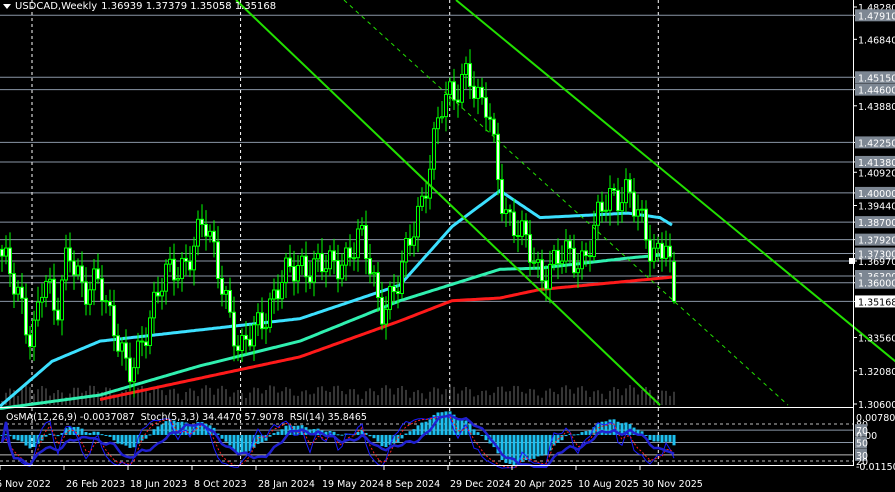 The height and width of the screenshot is (492, 895). I want to click on indicator-axis-label: -0.011505, so click(875, 467).